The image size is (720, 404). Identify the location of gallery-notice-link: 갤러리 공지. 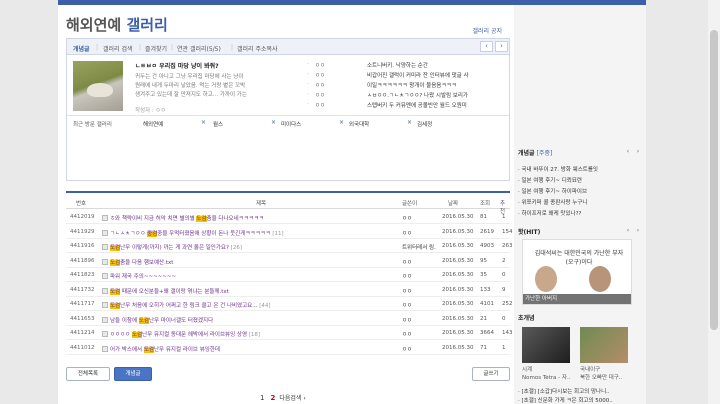
(487, 30).